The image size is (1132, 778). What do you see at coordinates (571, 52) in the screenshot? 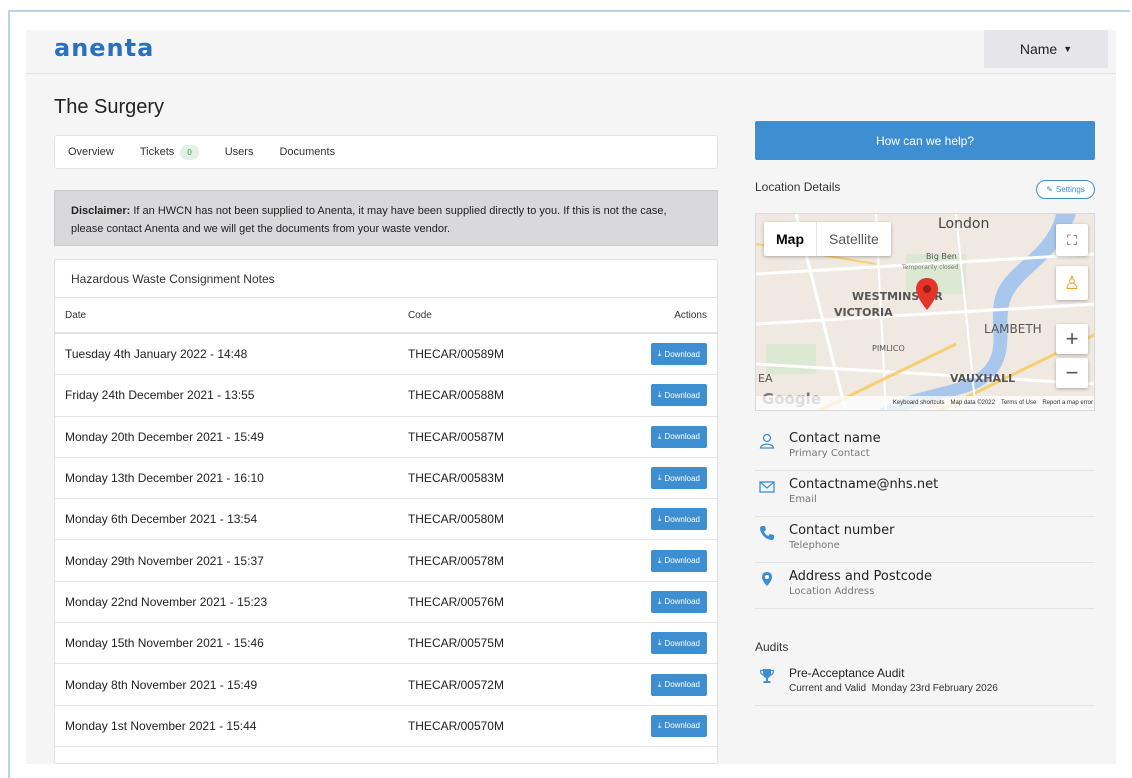
I see `top-navbar: anenta Name ▼` at bounding box center [571, 52].